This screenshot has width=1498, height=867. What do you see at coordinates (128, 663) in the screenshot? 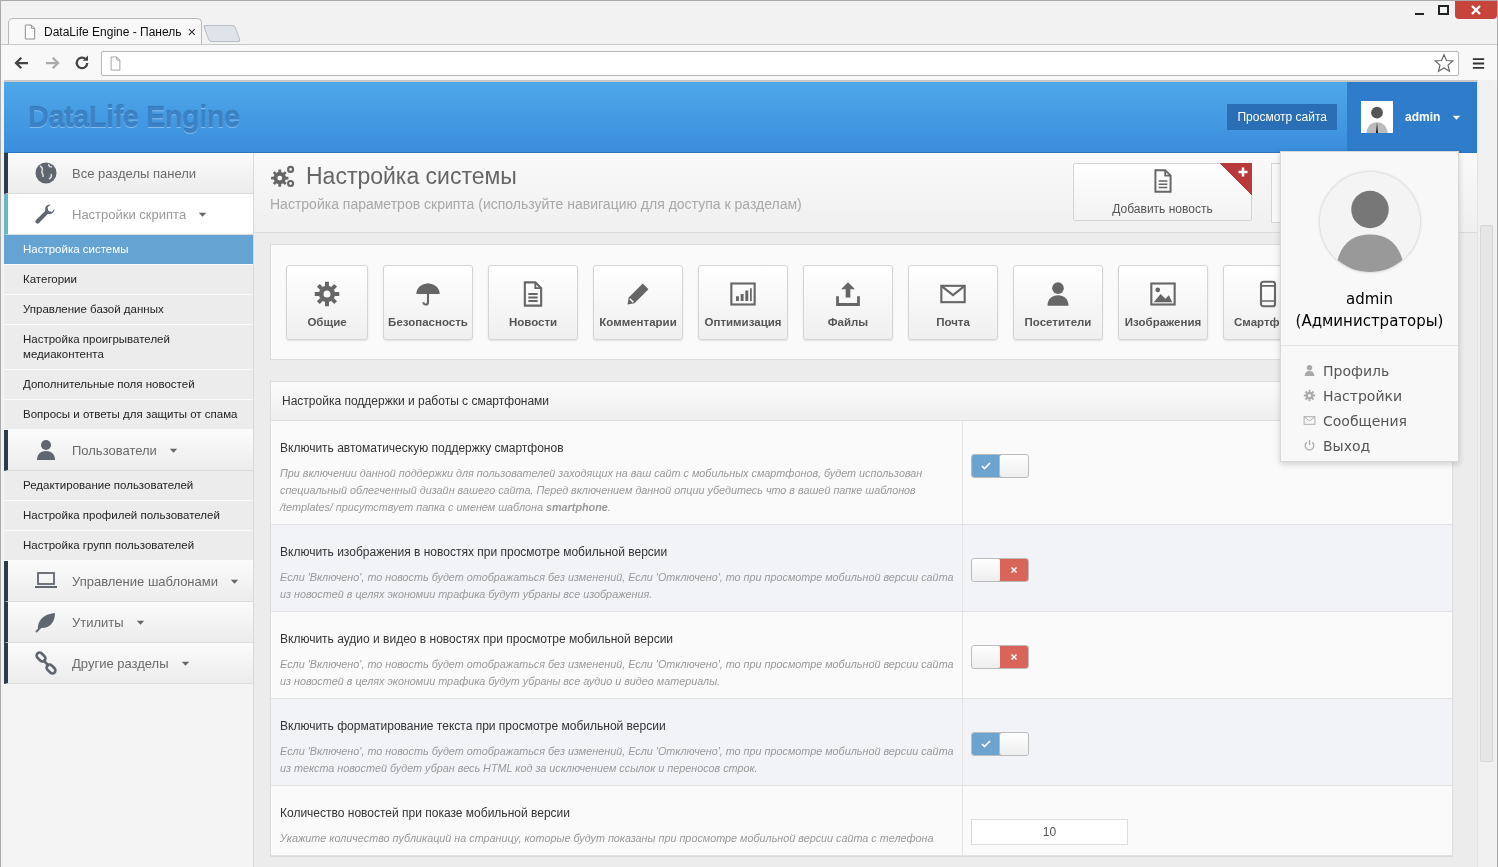
I see `sidebar-item: Другие разделы` at bounding box center [128, 663].